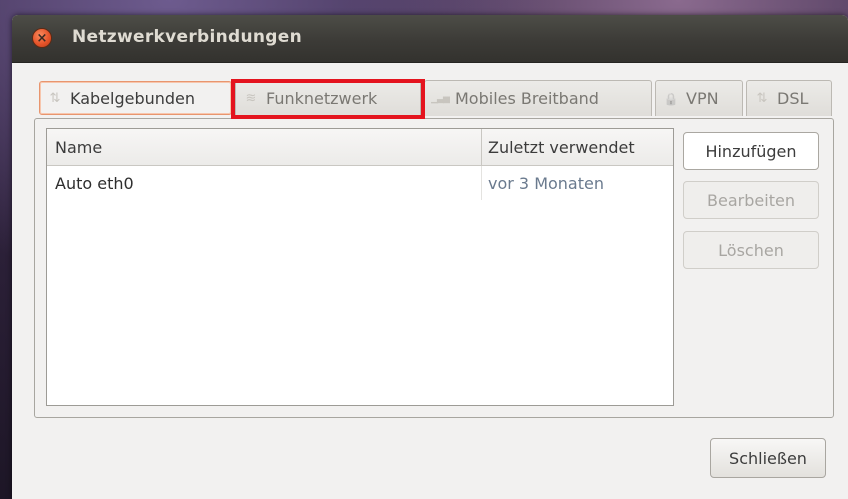 The width and height of the screenshot is (848, 499). What do you see at coordinates (440, 98) in the screenshot?
I see `signal-bars-icon: ▁▃▅` at bounding box center [440, 98].